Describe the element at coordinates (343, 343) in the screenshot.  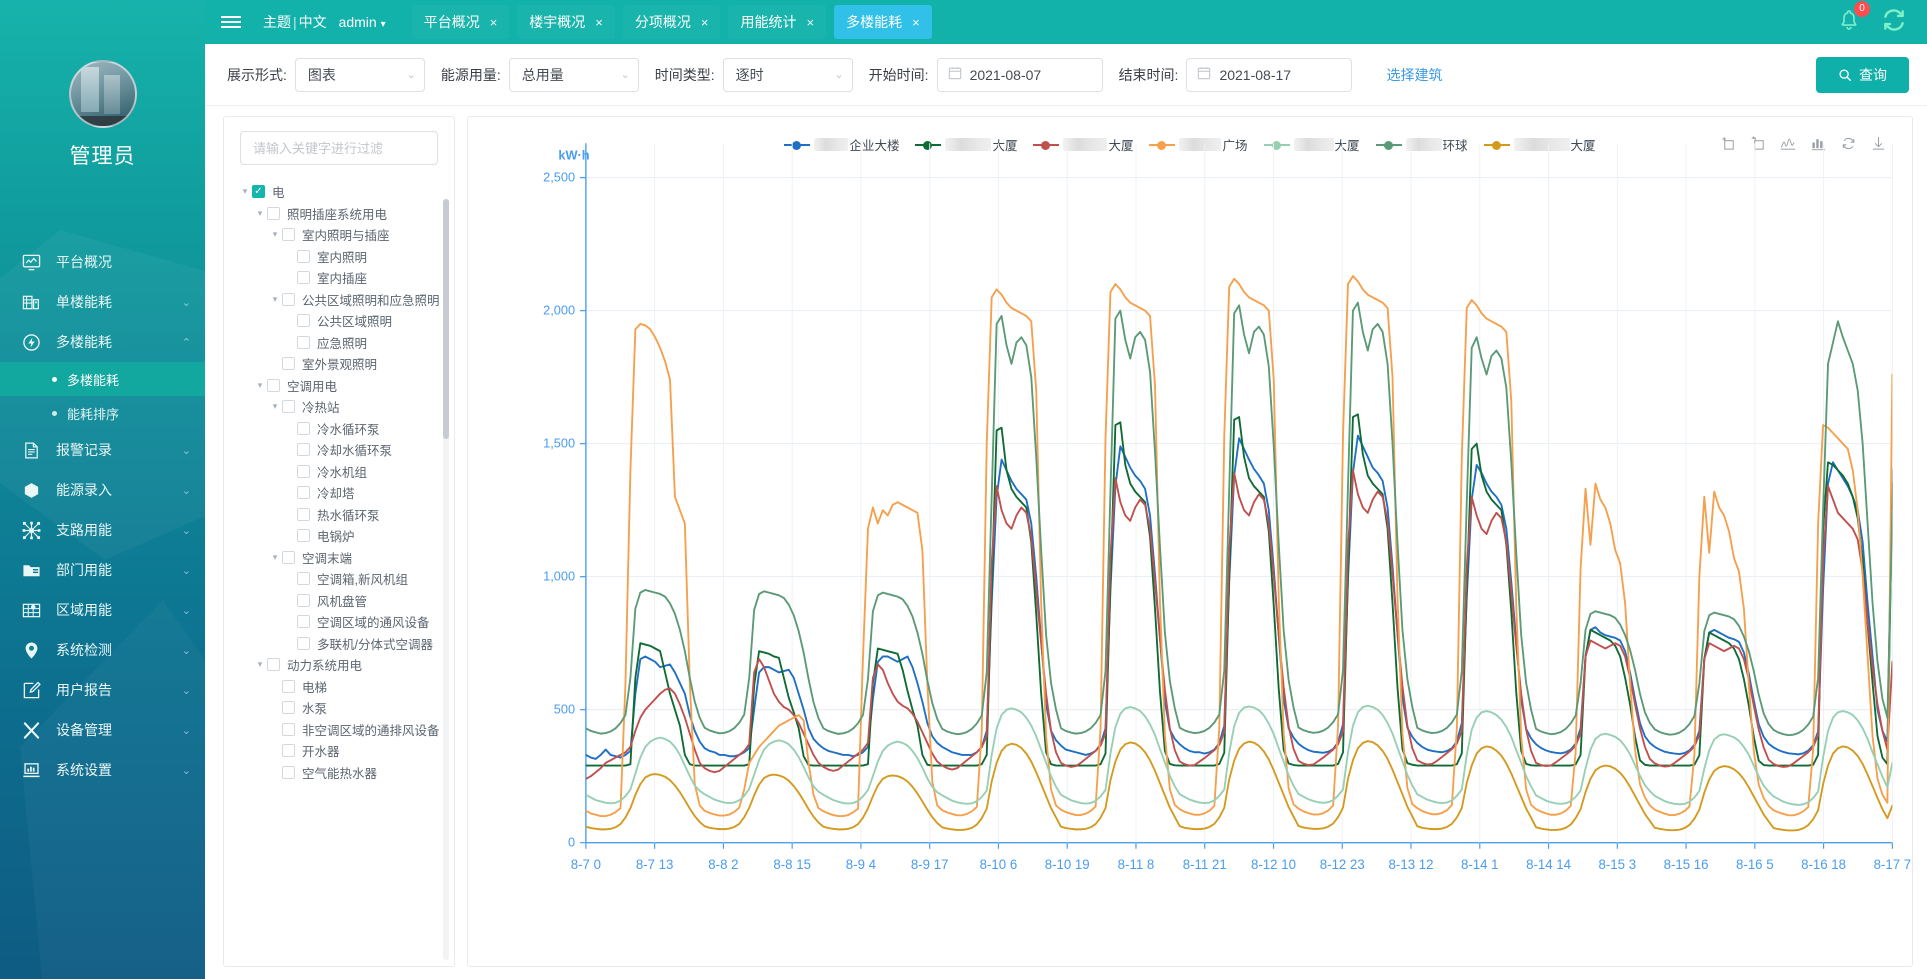
I see `tree-node-7: ▾应急照明` at that location.